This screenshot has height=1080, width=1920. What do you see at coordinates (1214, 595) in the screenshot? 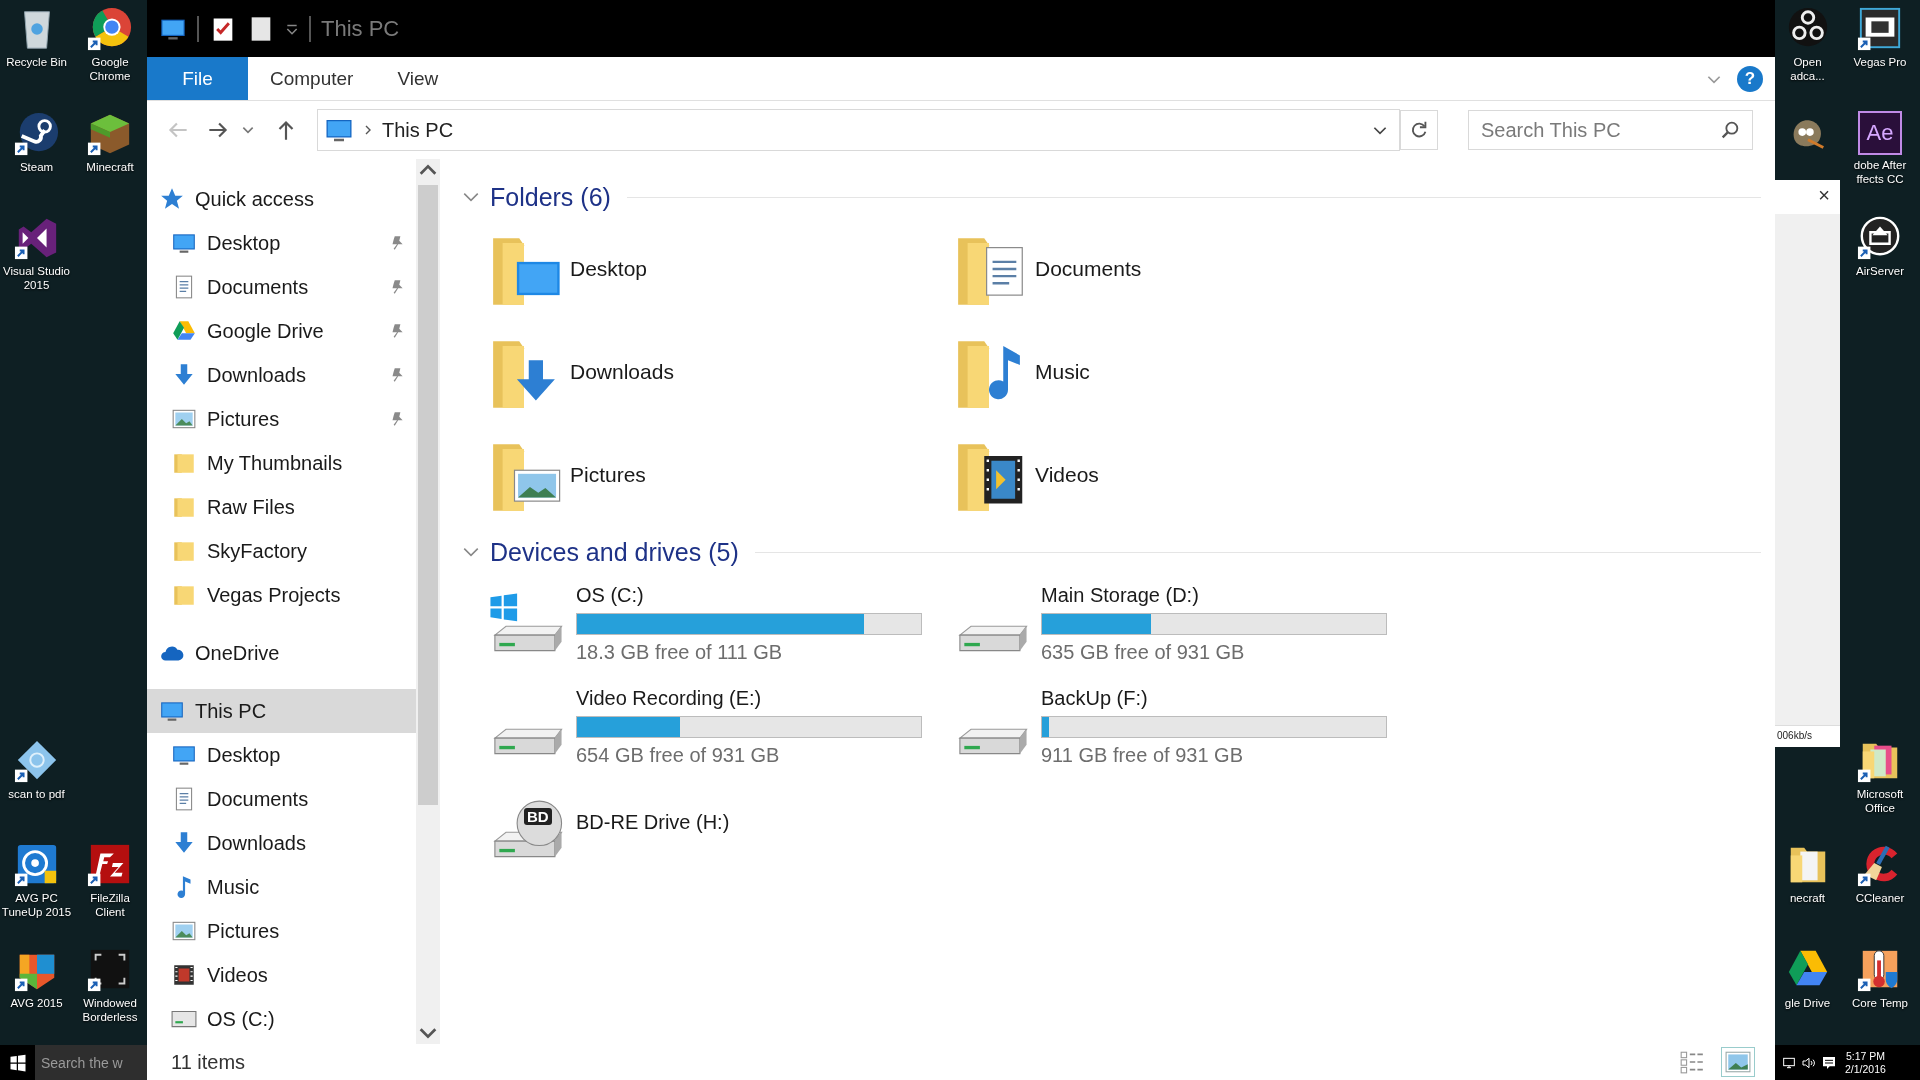
I see `drive-name: Main Storage (D:)` at bounding box center [1214, 595].